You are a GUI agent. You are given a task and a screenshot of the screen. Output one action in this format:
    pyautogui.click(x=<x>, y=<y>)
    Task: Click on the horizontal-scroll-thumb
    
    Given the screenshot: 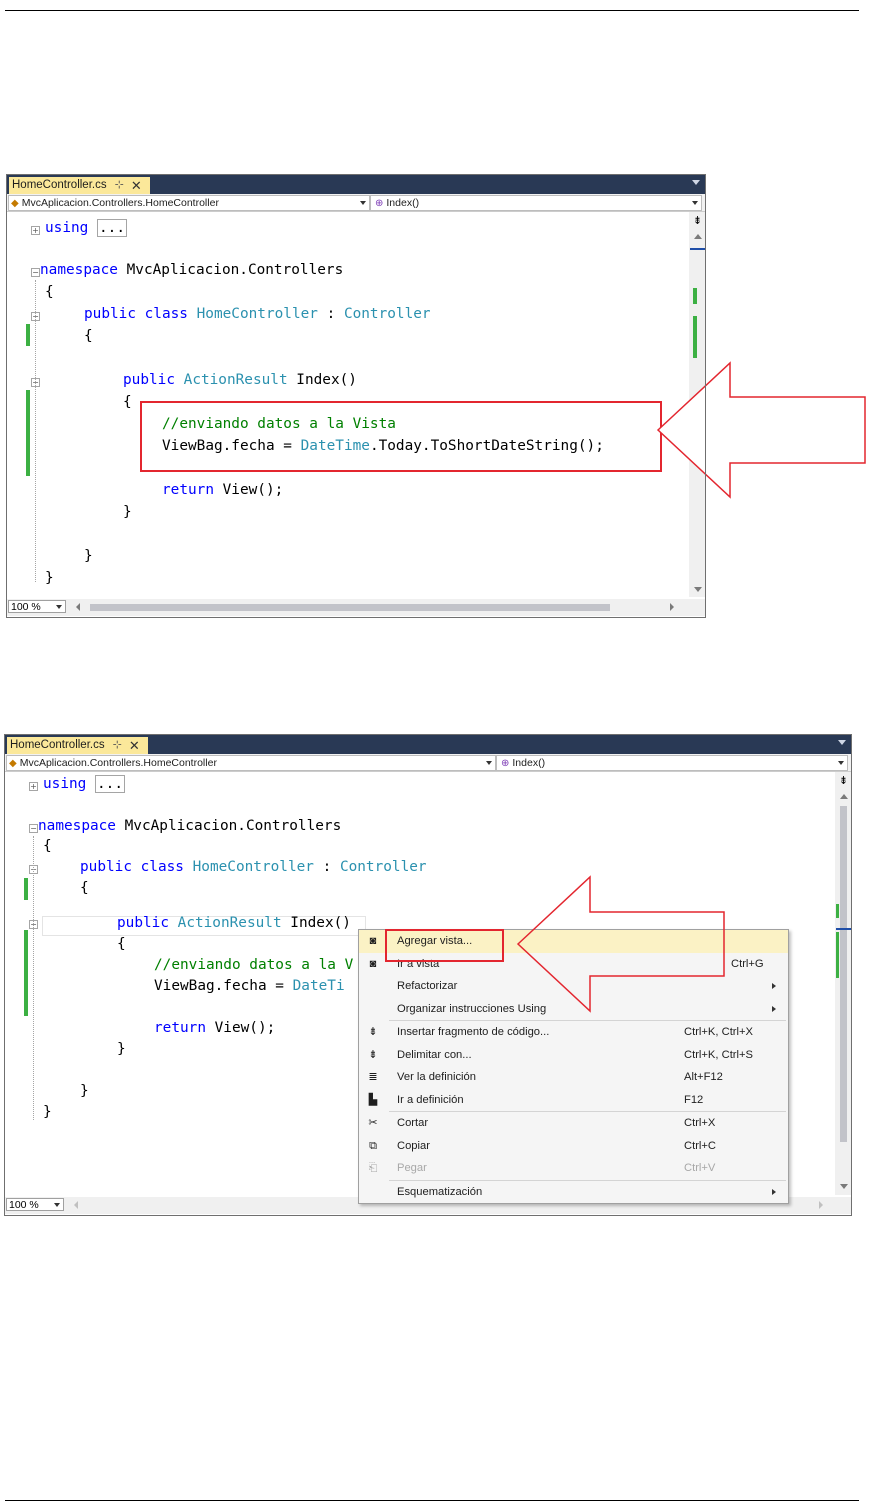 What is the action you would take?
    pyautogui.click(x=350, y=607)
    